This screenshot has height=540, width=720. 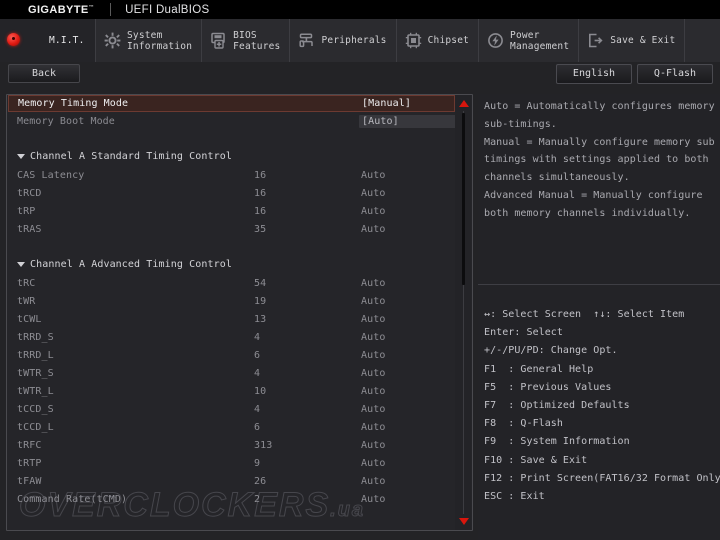 I want to click on tab-system-information-label: System Information, so click(x=160, y=40).